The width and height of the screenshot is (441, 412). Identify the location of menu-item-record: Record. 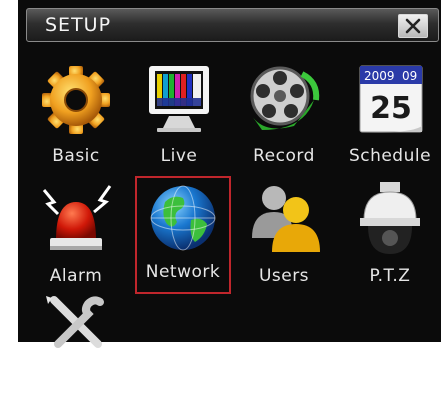
(284, 119).